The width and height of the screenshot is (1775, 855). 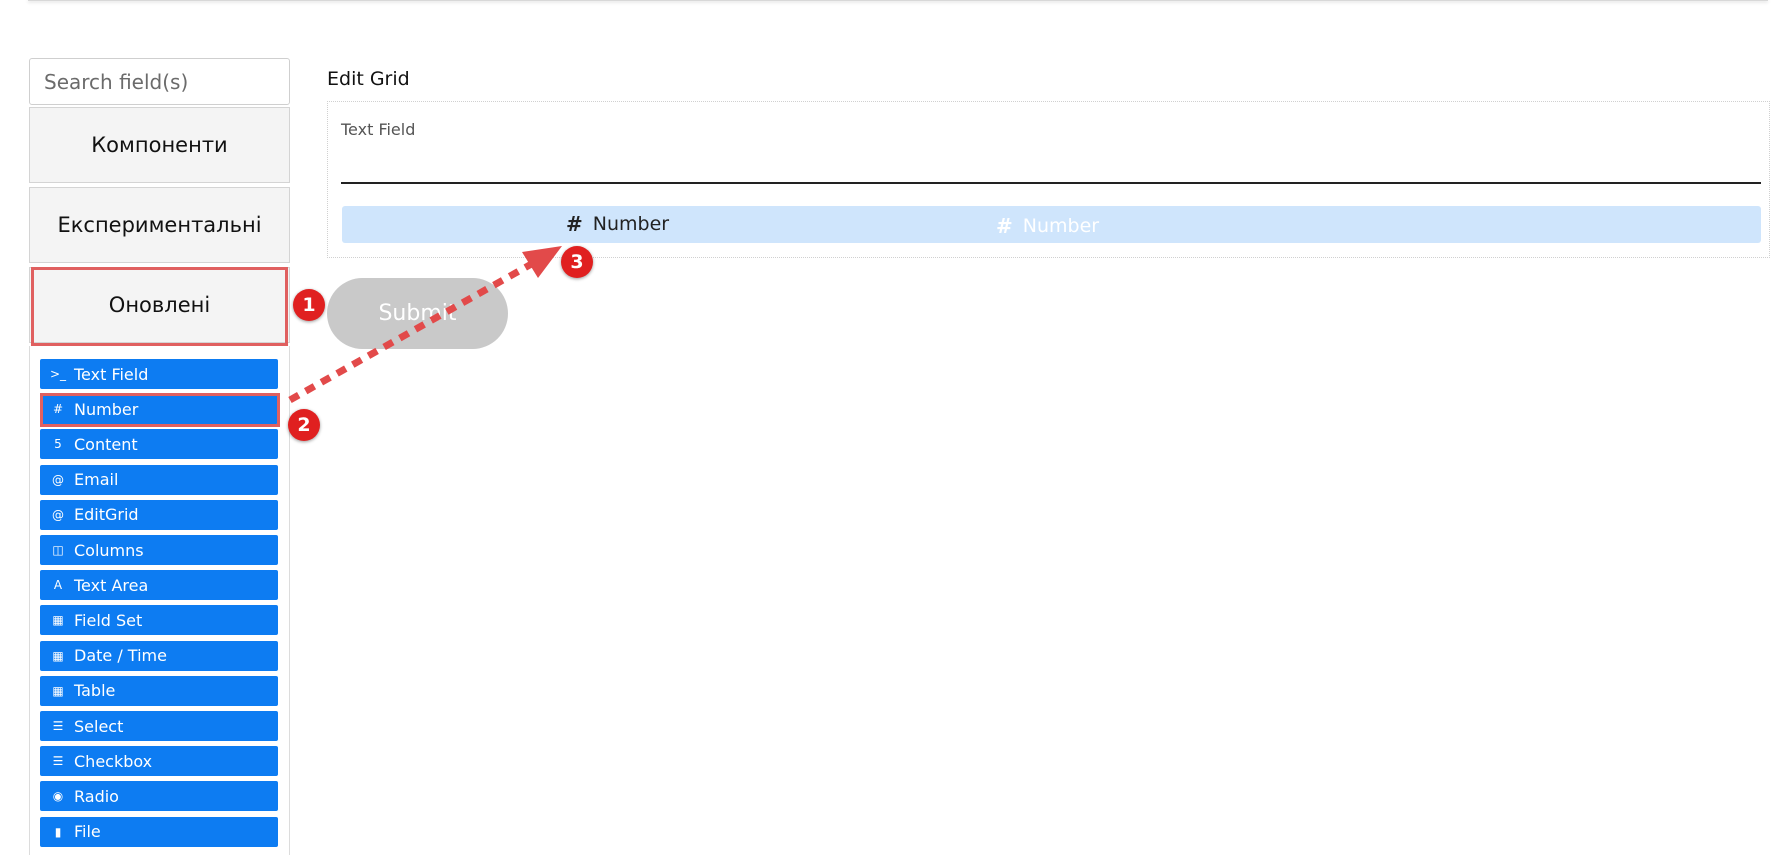 I want to click on top-divider, so click(x=898, y=0).